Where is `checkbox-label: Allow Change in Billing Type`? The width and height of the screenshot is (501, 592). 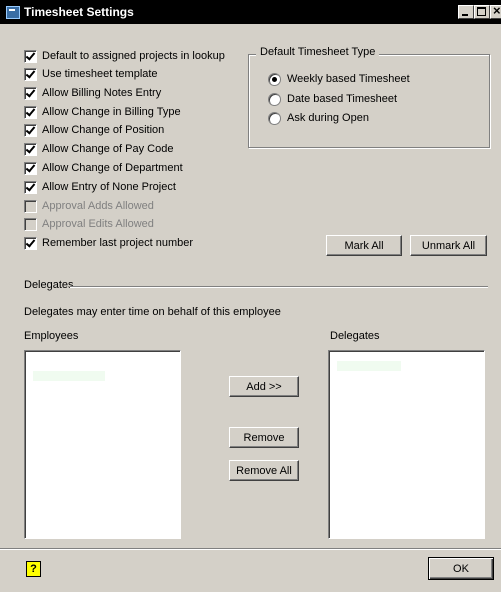 checkbox-label: Allow Change in Billing Type is located at coordinates (111, 112).